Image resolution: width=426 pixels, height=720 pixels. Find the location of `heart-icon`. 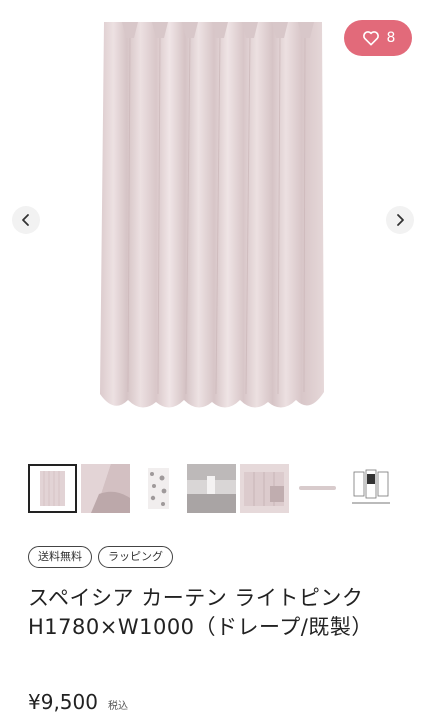

heart-icon is located at coordinates (370, 38).